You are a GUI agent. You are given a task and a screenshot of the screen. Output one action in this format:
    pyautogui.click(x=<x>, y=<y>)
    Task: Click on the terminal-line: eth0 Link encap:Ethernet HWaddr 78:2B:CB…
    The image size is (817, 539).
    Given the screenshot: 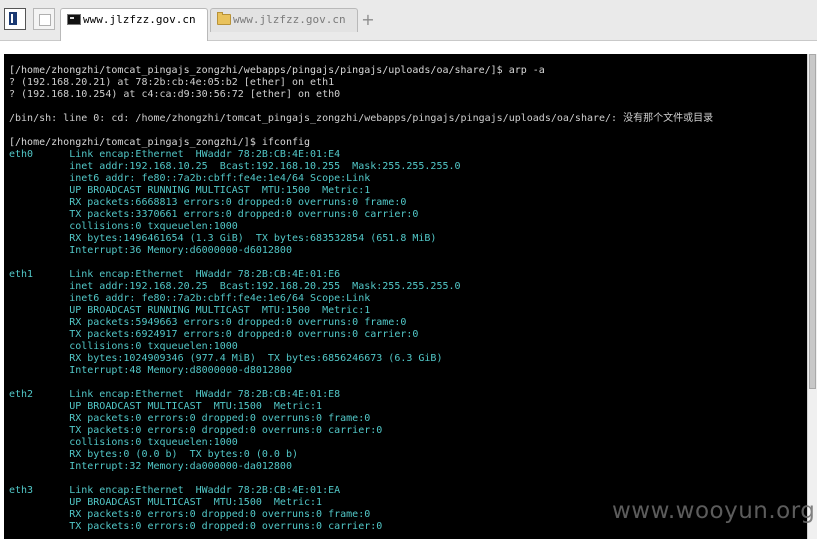 What is the action you would take?
    pyautogui.click(x=175, y=154)
    